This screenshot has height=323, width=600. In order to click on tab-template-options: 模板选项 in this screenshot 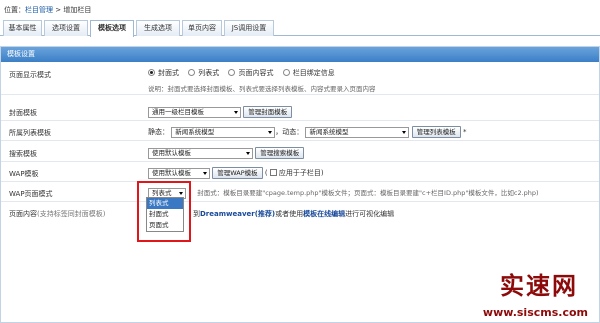, I will do `click(112, 28)`.